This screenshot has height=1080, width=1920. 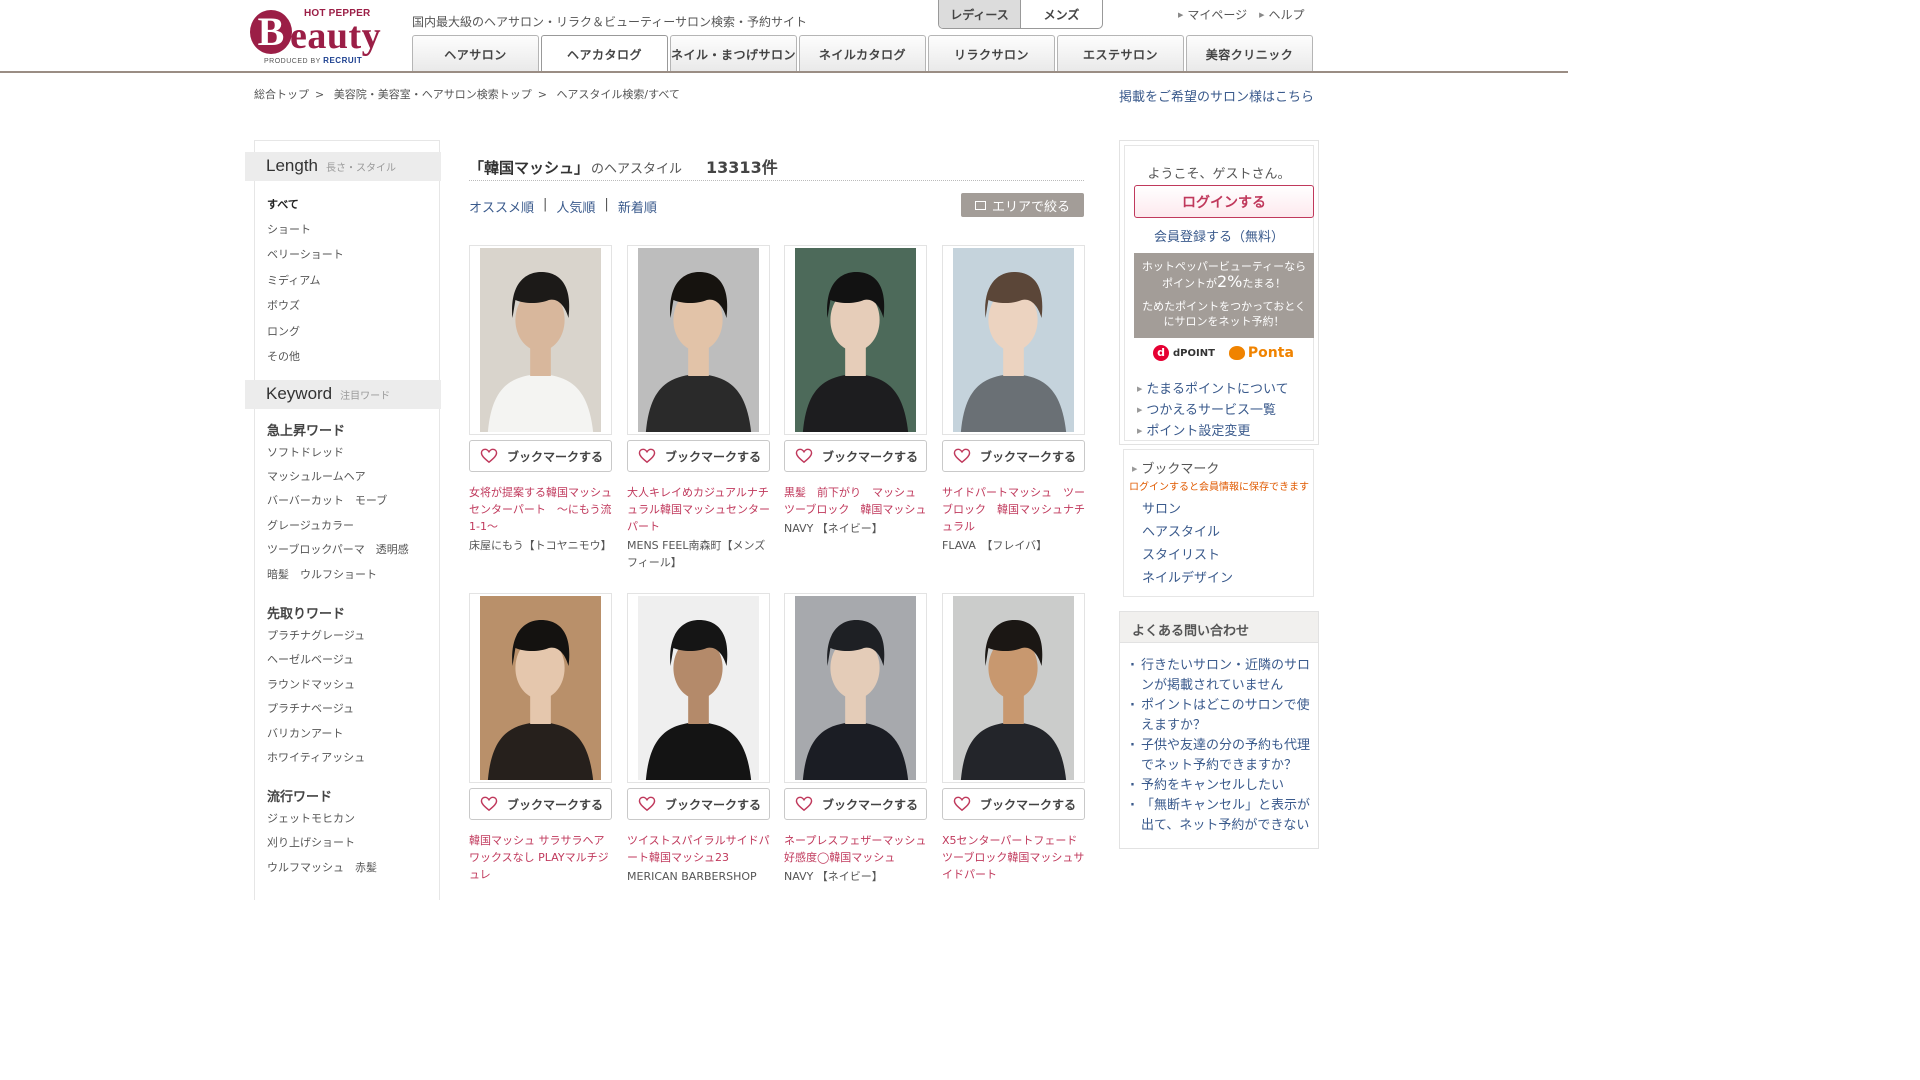 I want to click on bookmark-link-hairstyle: ヘアスタイル, so click(x=1181, y=530).